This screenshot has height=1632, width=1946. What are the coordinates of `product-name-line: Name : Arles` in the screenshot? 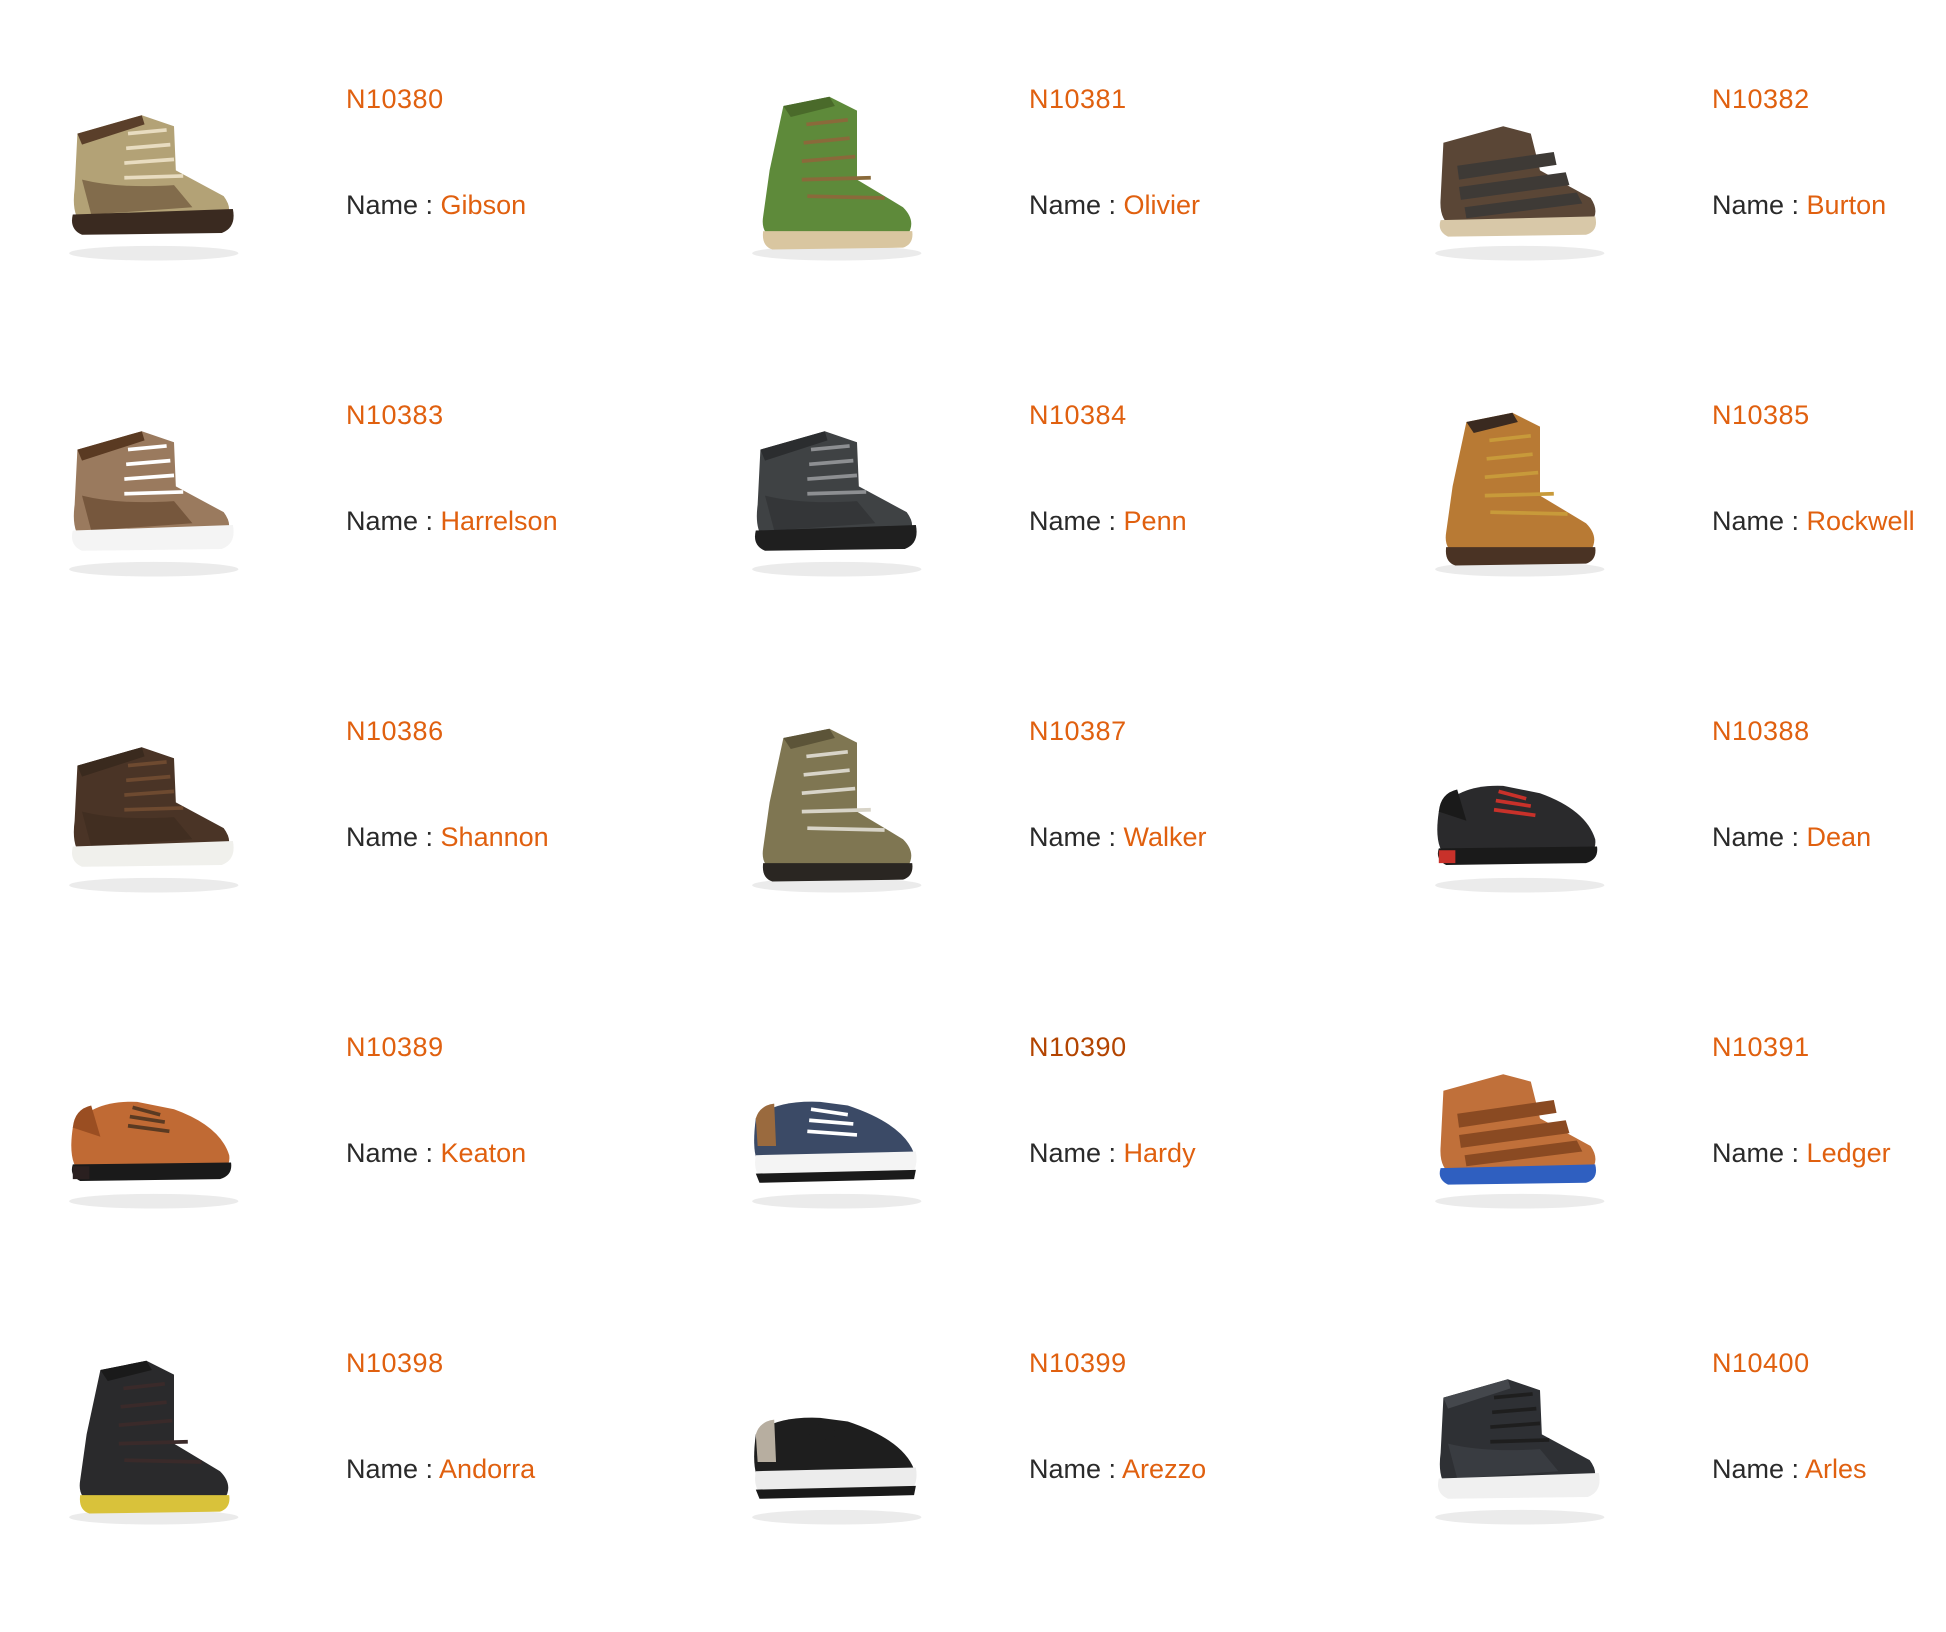 It's located at (1789, 1469).